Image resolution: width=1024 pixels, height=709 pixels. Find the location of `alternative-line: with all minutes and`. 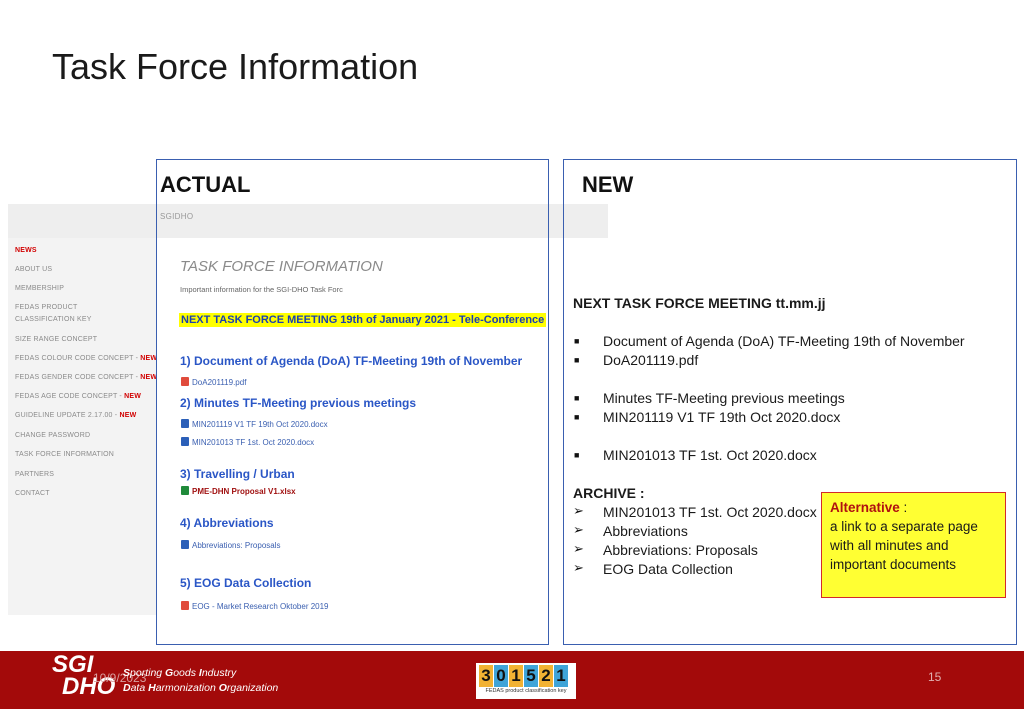

alternative-line: with all minutes and is located at coordinates (889, 545).